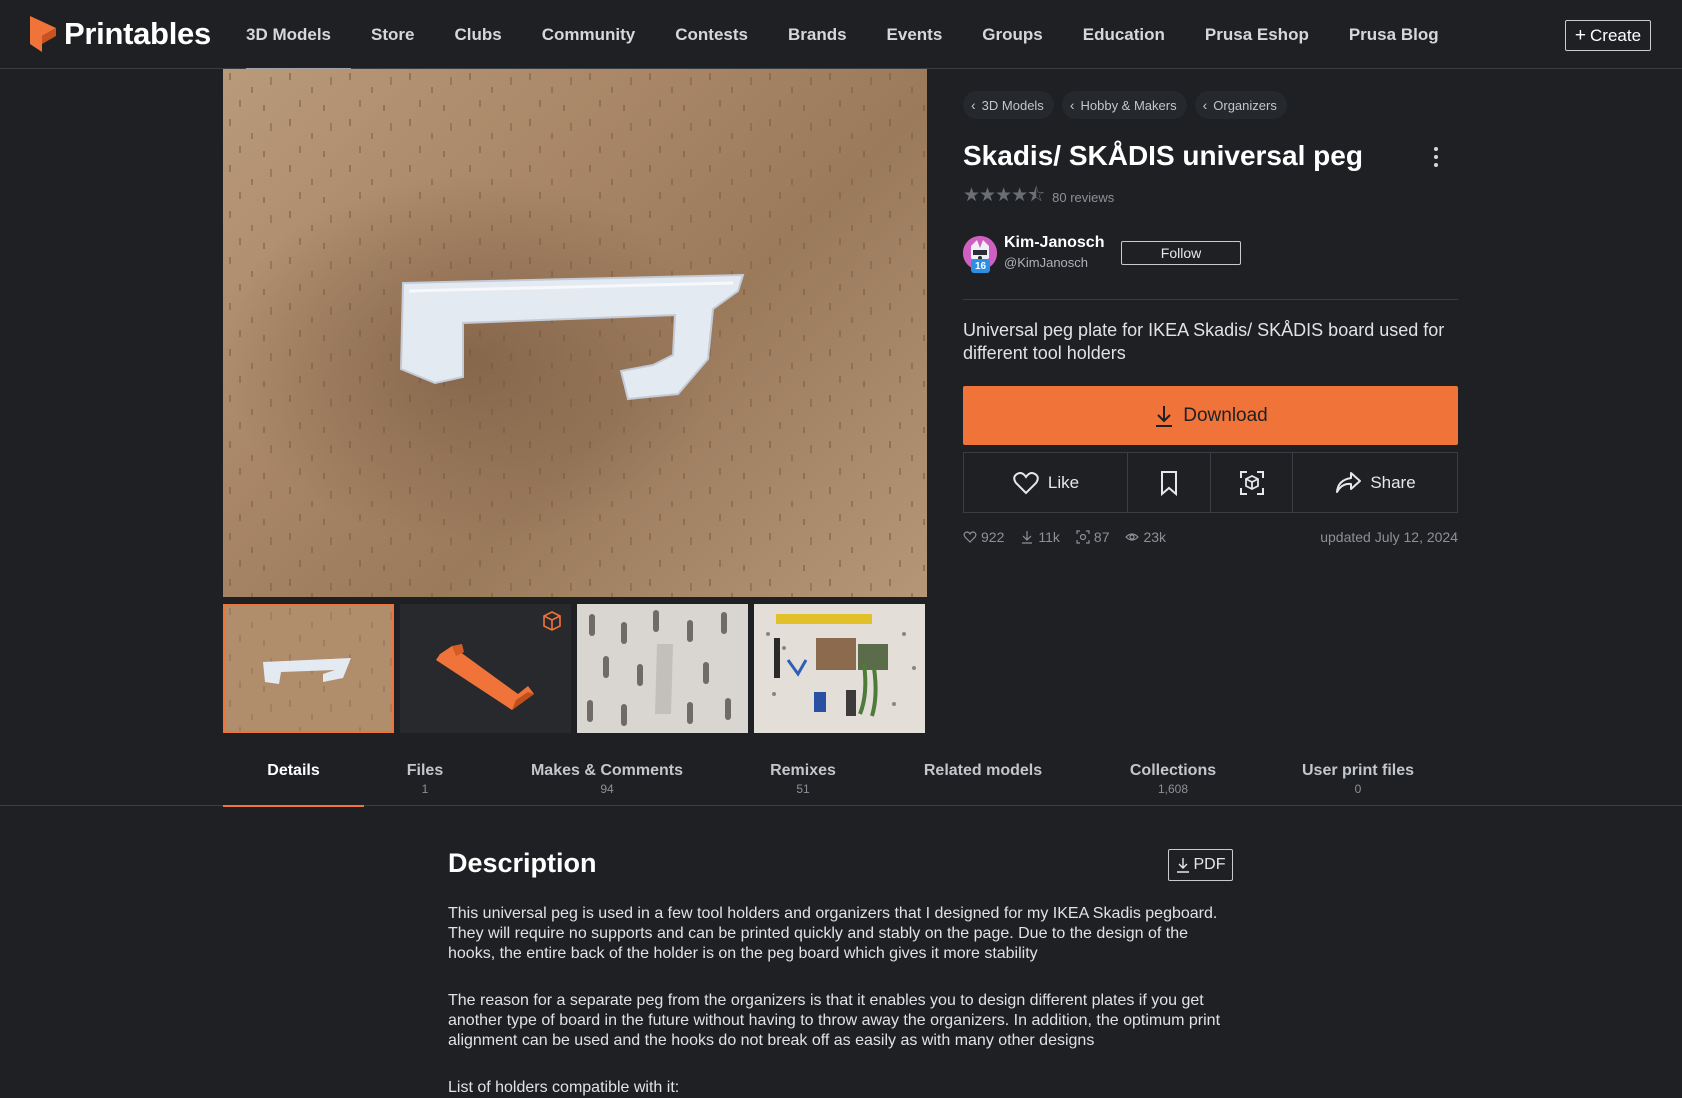 The image size is (1682, 1098). I want to click on level-badge: 16, so click(980, 266).